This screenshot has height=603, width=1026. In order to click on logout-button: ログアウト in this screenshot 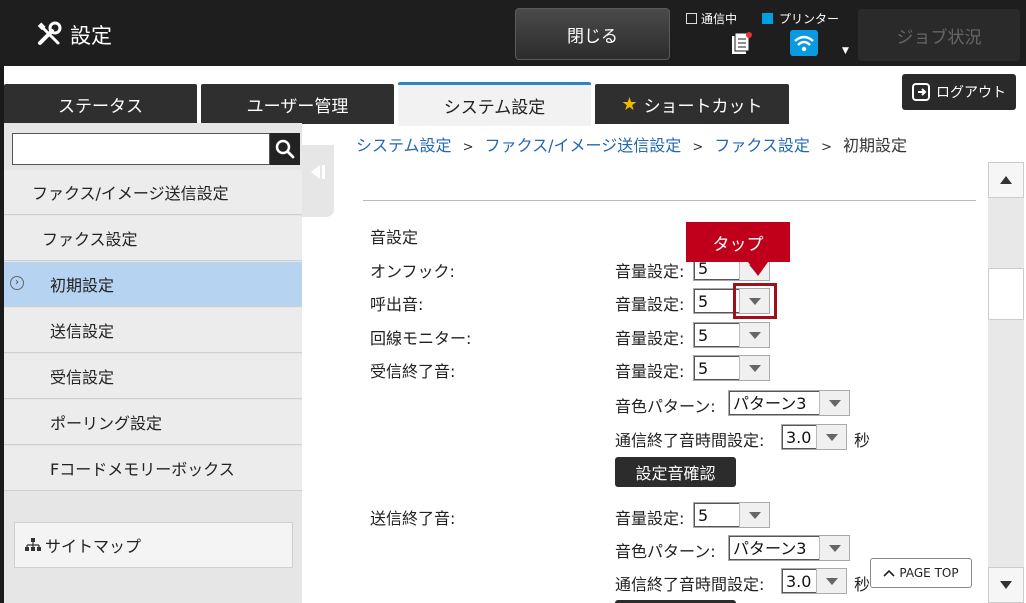, I will do `click(959, 92)`.